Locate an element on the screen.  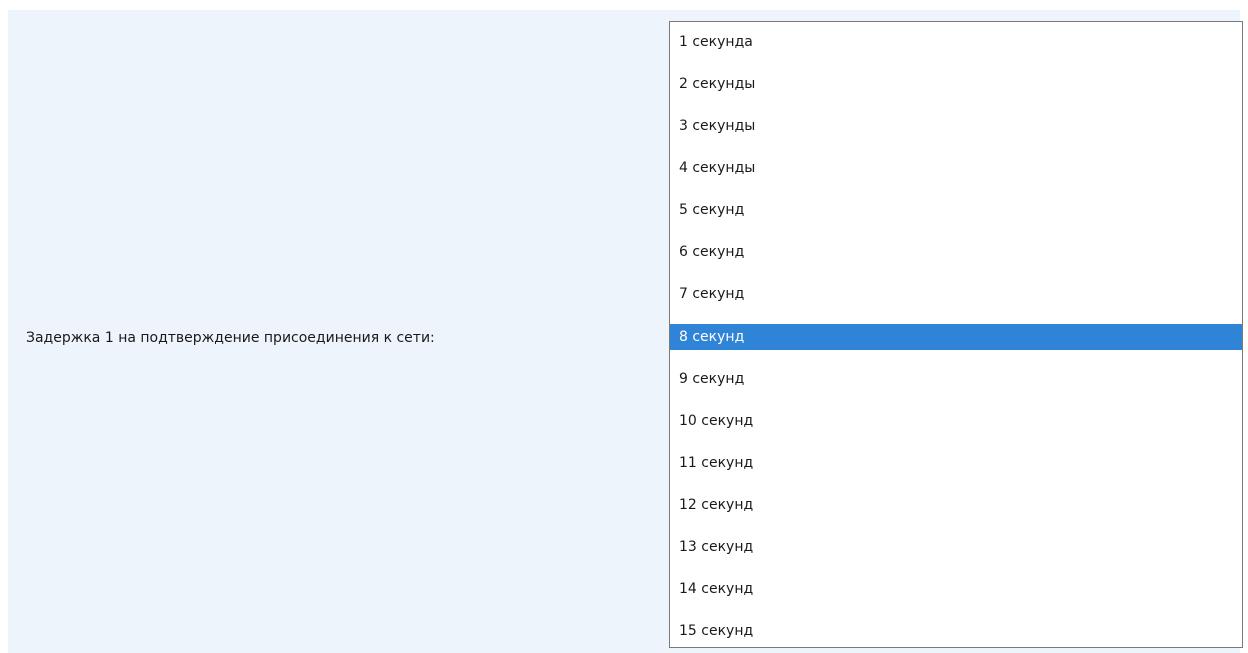
dropdown-option-4-seconds: 4 секунды is located at coordinates (956, 168).